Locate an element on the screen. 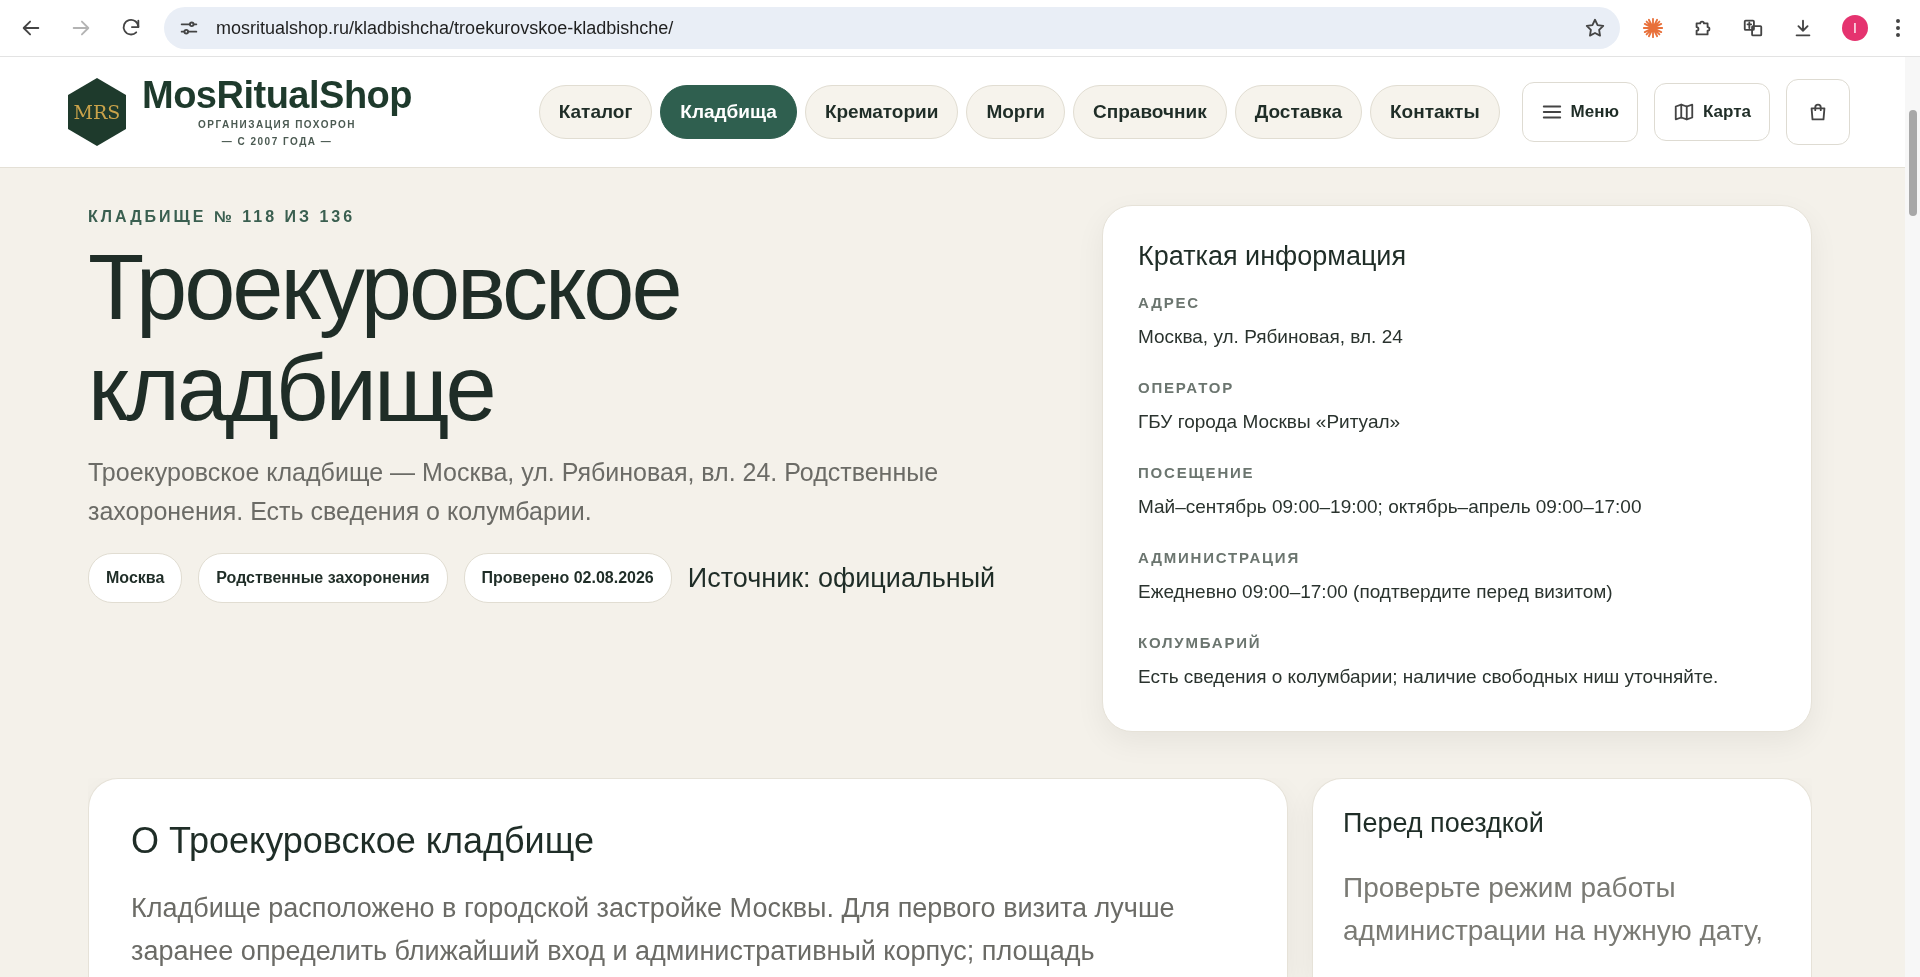 This screenshot has width=1920, height=977. nav-tab: Кладбища is located at coordinates (728, 112).